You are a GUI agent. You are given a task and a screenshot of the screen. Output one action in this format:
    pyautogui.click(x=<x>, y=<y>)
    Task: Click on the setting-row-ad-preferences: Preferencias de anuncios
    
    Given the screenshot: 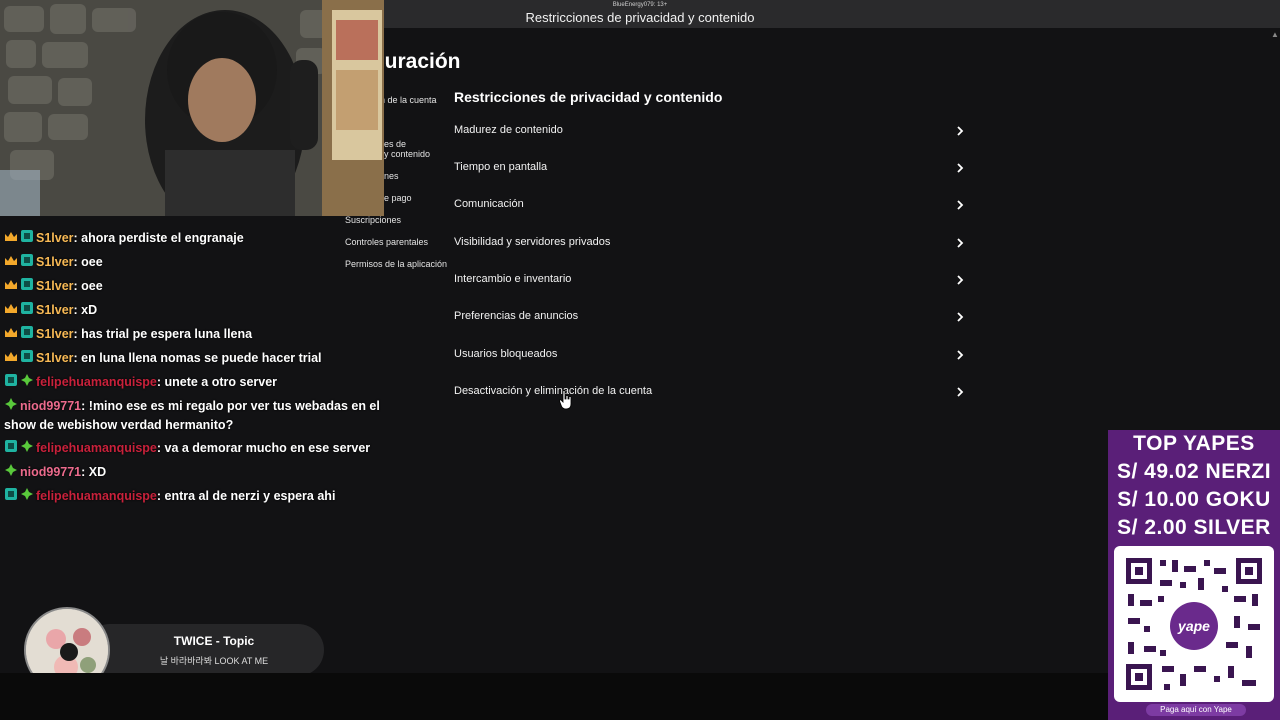 What is the action you would take?
    pyautogui.click(x=712, y=317)
    